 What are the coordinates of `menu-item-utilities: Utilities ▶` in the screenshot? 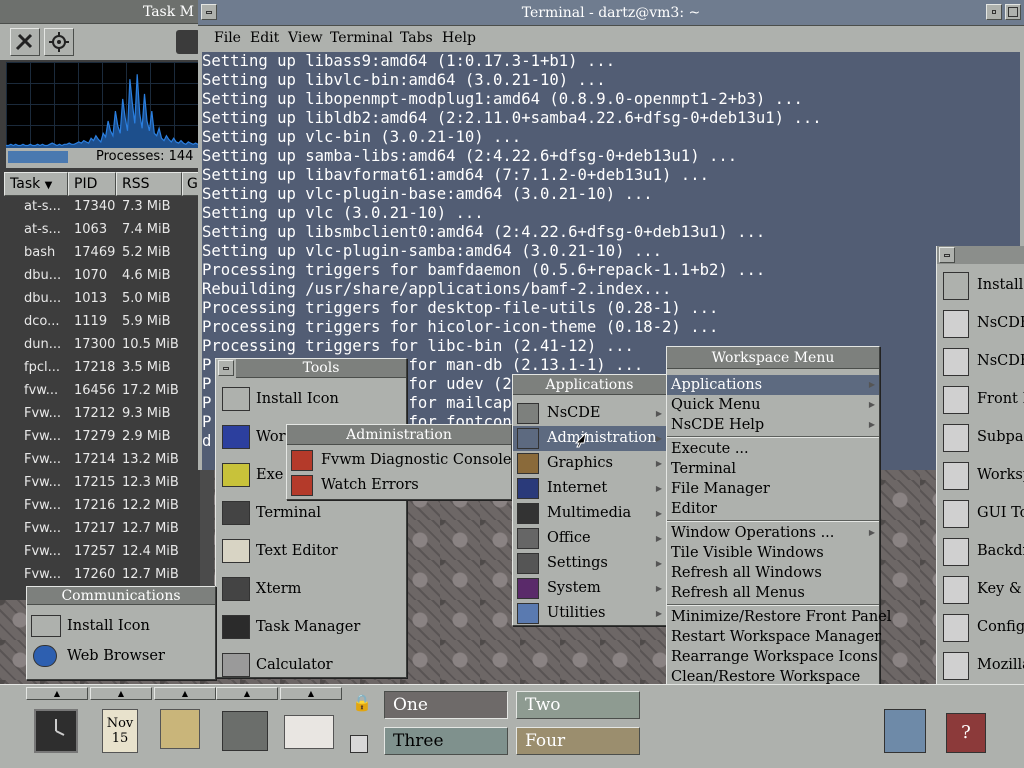 It's located at (589, 613).